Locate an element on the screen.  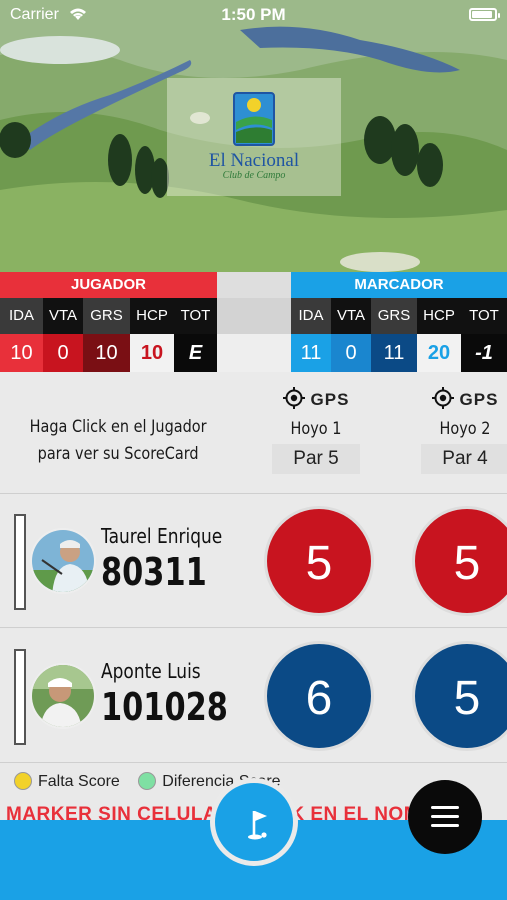
player-id: 80311 is located at coordinates (154, 572).